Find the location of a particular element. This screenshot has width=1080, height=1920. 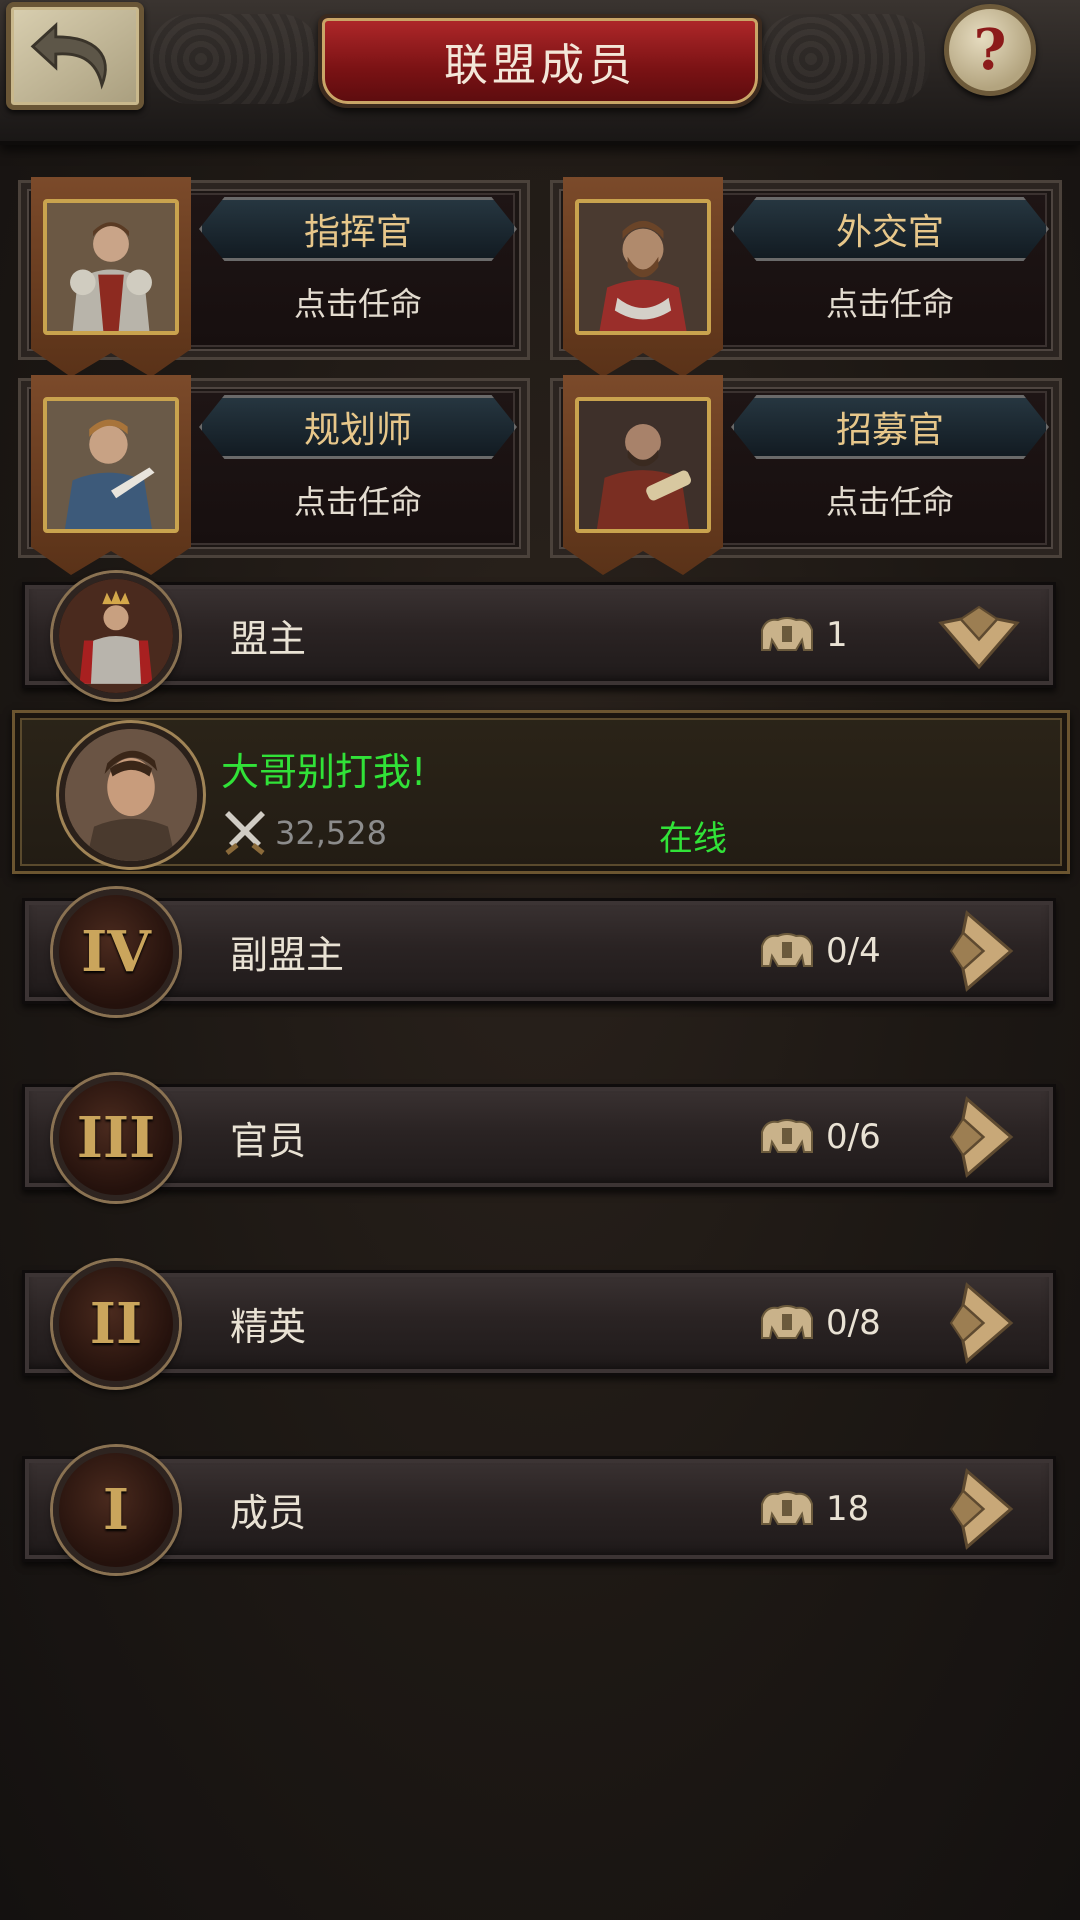

rank-row-vice-leader: IV 副盟主 0/4 is located at coordinates (539, 952).